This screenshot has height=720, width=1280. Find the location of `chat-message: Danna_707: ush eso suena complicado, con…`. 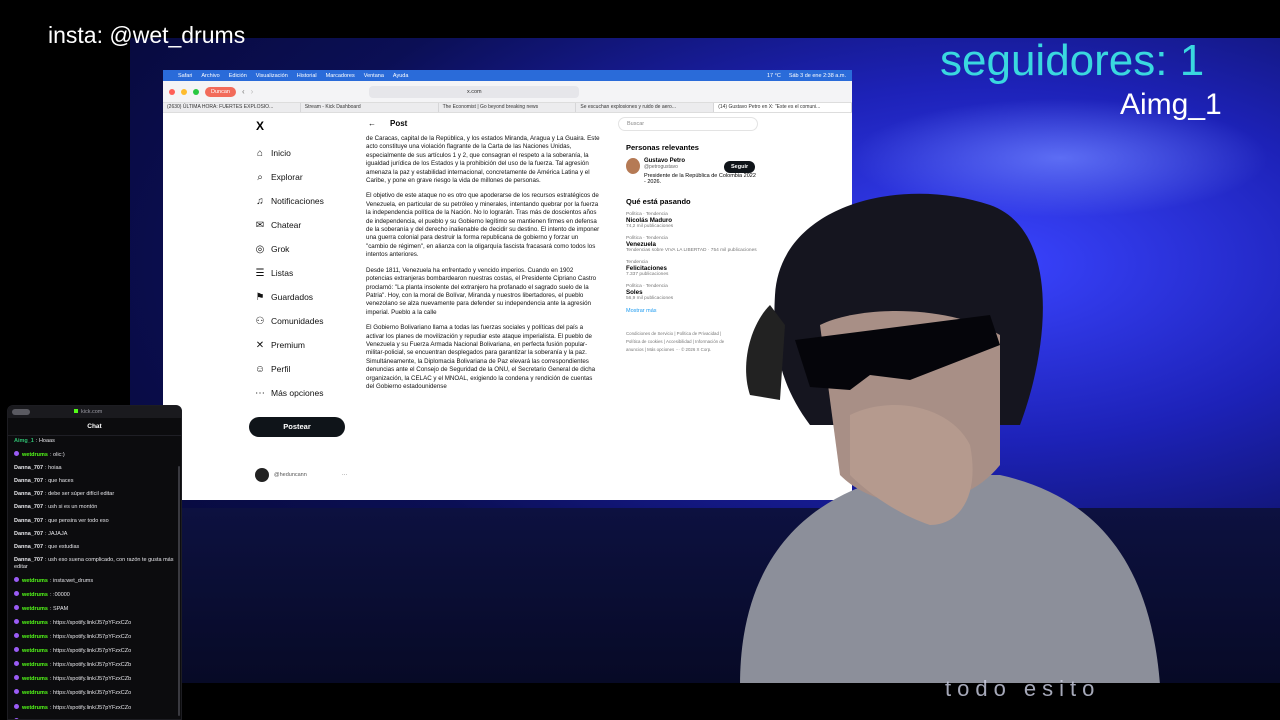

chat-message: Danna_707: ush eso suena complicado, con… is located at coordinates (94, 563).